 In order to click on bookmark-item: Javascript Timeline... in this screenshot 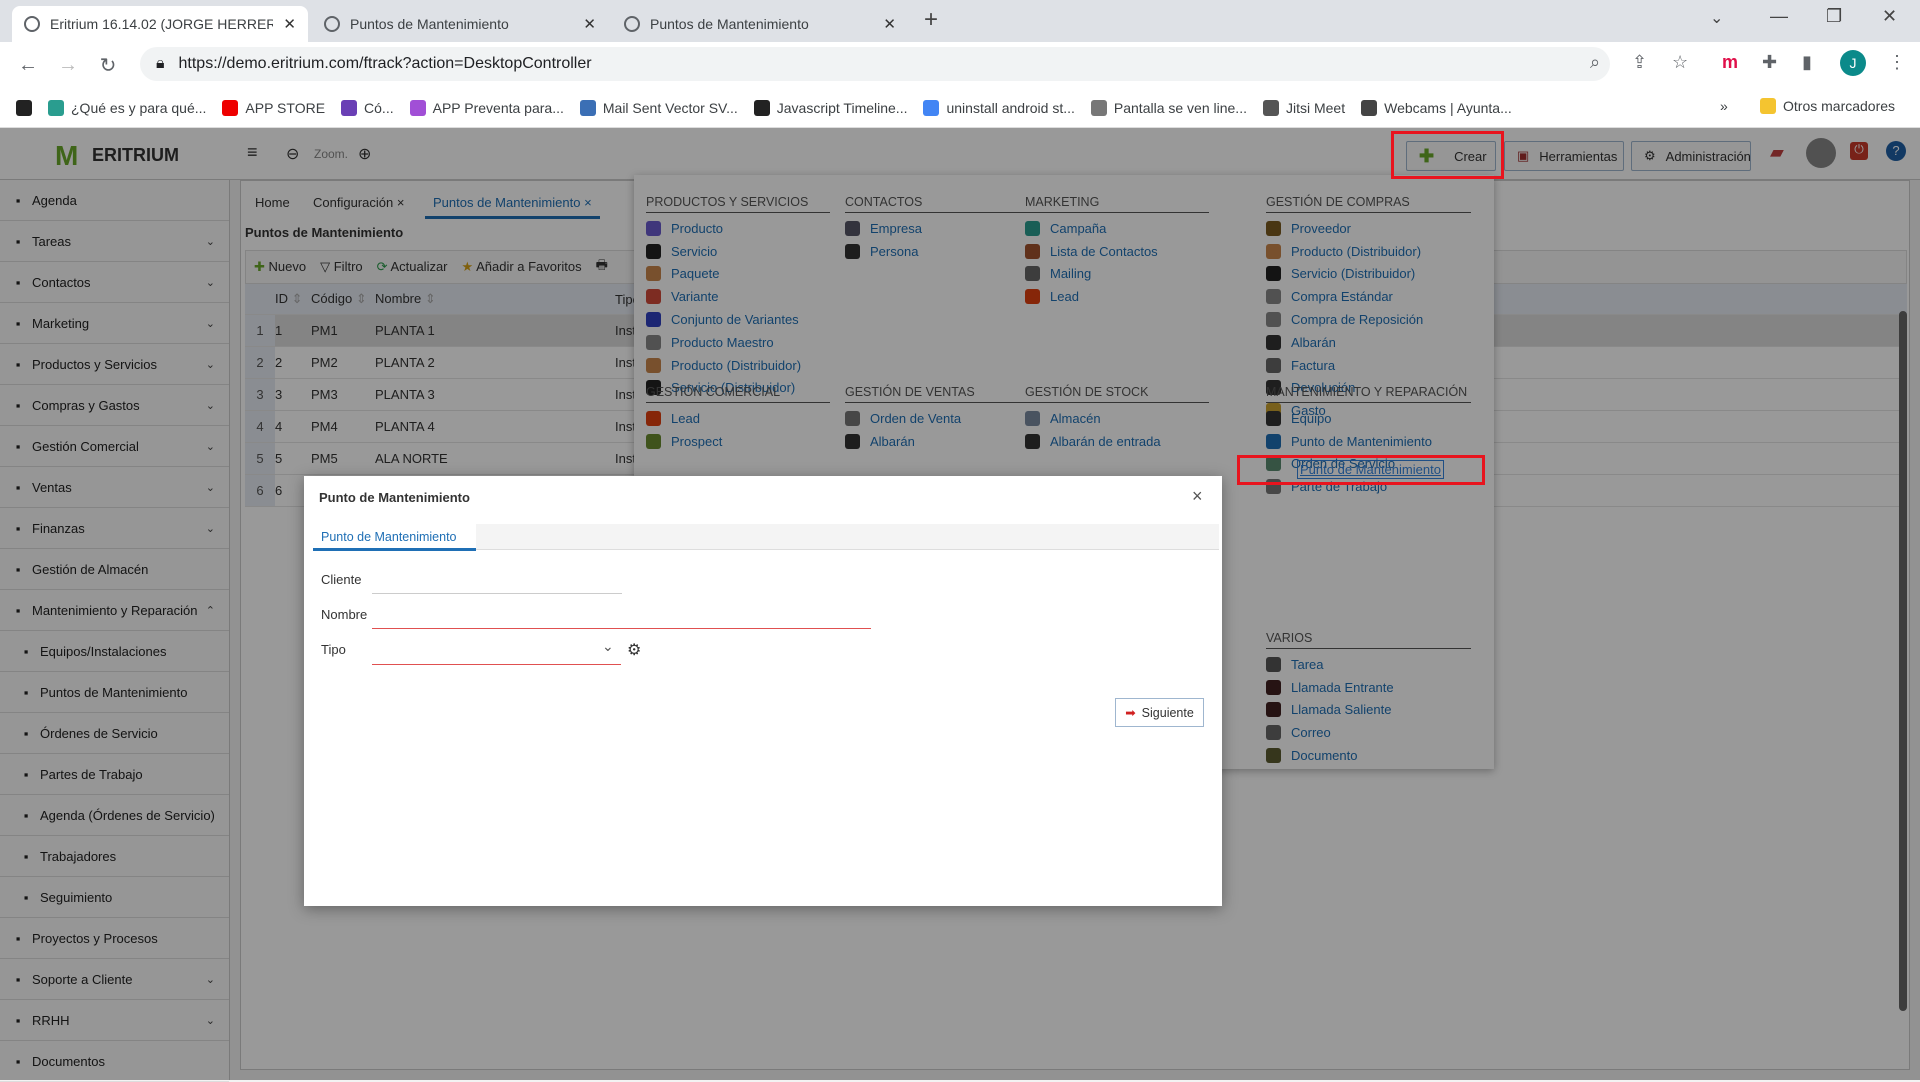, I will do `click(830, 107)`.